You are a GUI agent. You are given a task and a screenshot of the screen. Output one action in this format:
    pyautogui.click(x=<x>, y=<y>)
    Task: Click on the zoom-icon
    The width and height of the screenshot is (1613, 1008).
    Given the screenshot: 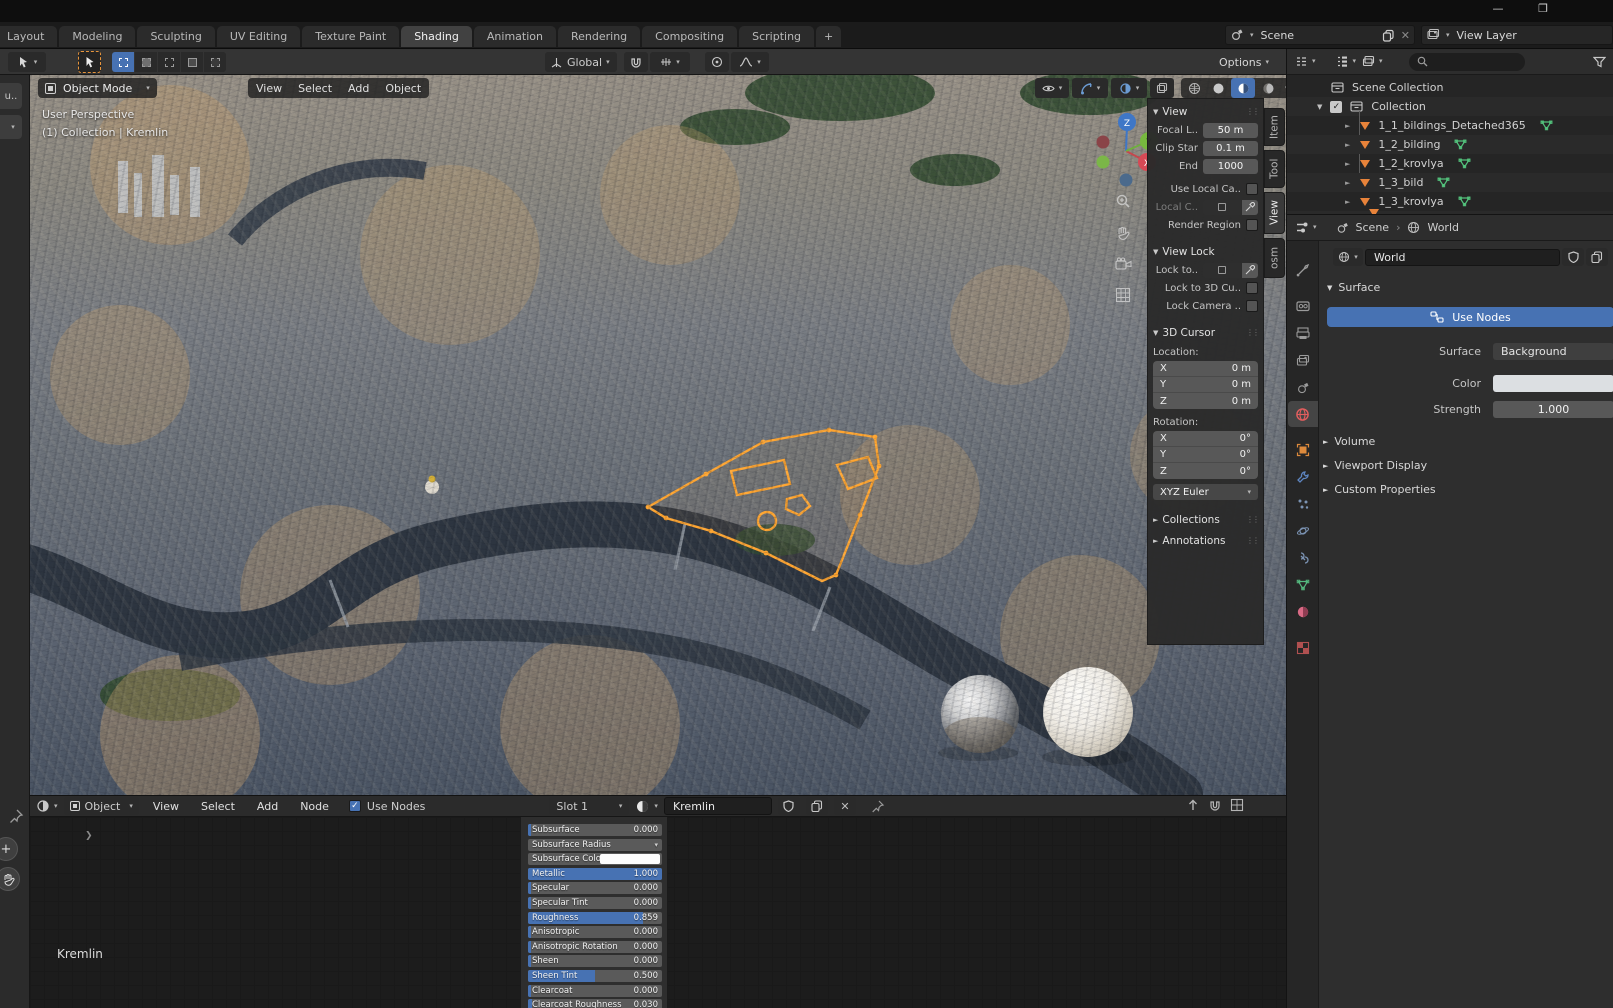 What is the action you would take?
    pyautogui.click(x=1123, y=201)
    